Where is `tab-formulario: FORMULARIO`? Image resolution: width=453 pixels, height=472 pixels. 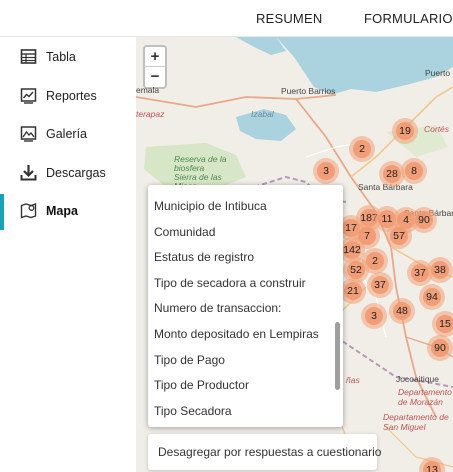
tab-formulario: FORMULARIO is located at coordinates (408, 18).